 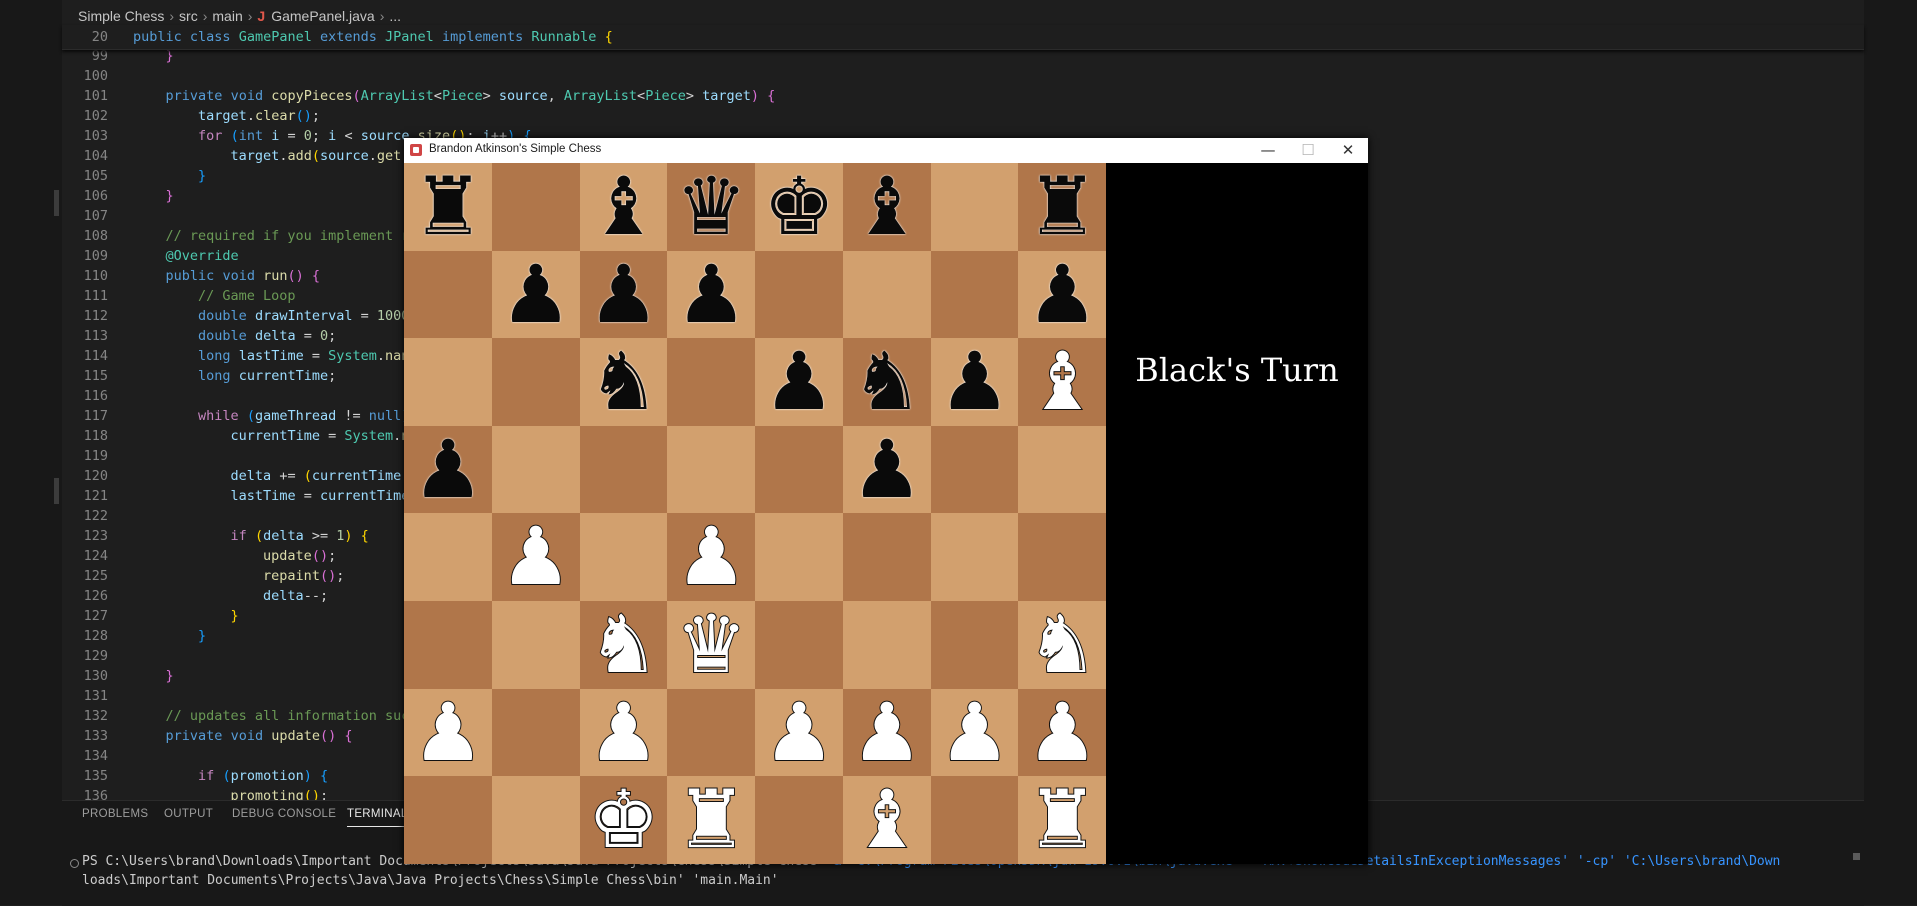 What do you see at coordinates (134, 636) in the screenshot?
I see `code-line: 128 }` at bounding box center [134, 636].